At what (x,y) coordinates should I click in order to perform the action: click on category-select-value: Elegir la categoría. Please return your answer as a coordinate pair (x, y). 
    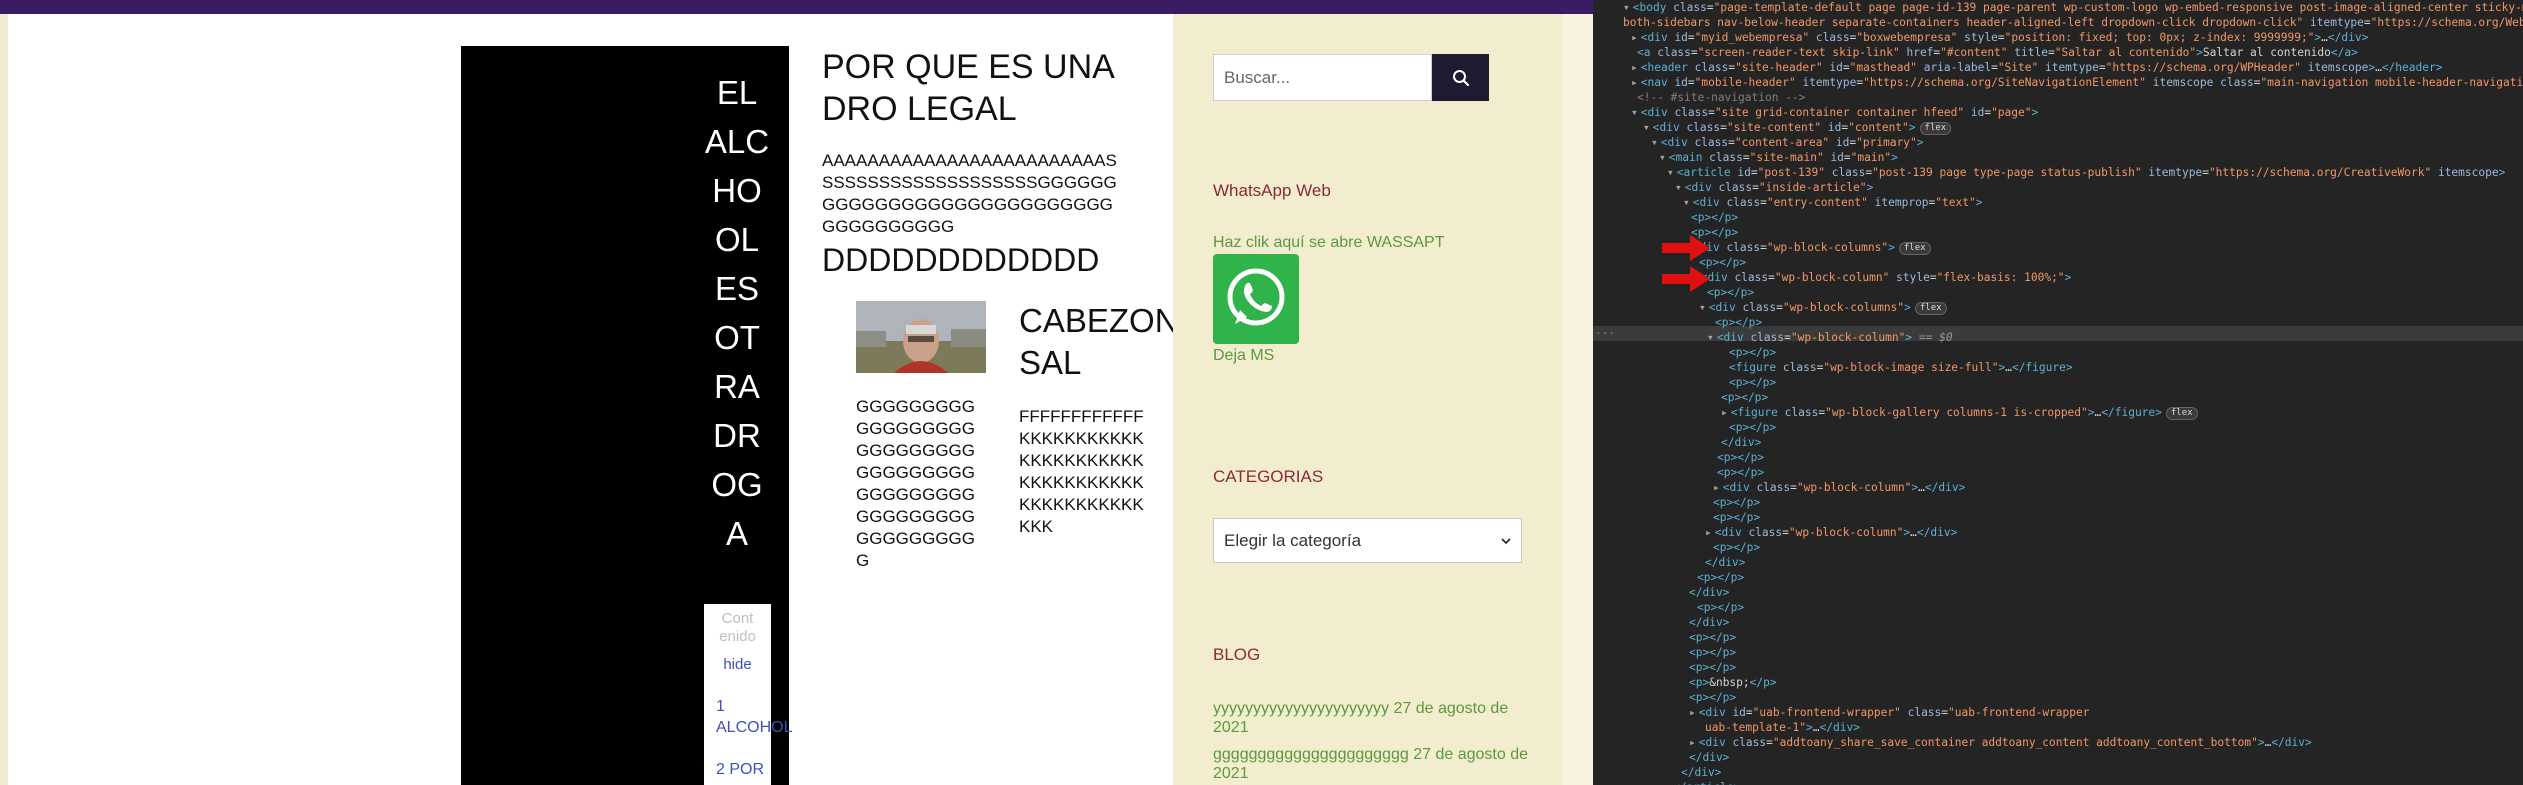
    Looking at the image, I should click on (1293, 540).